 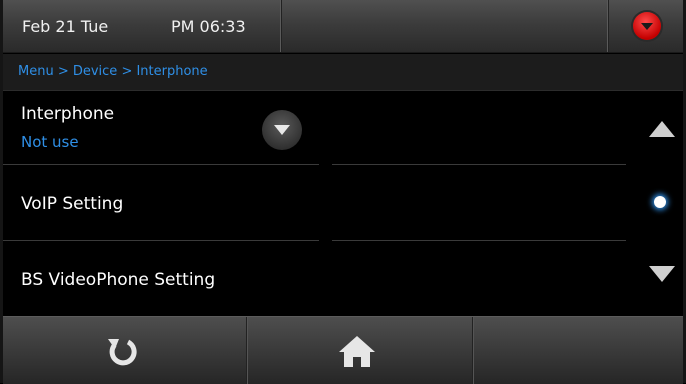 I want to click on back-button, so click(x=122, y=351).